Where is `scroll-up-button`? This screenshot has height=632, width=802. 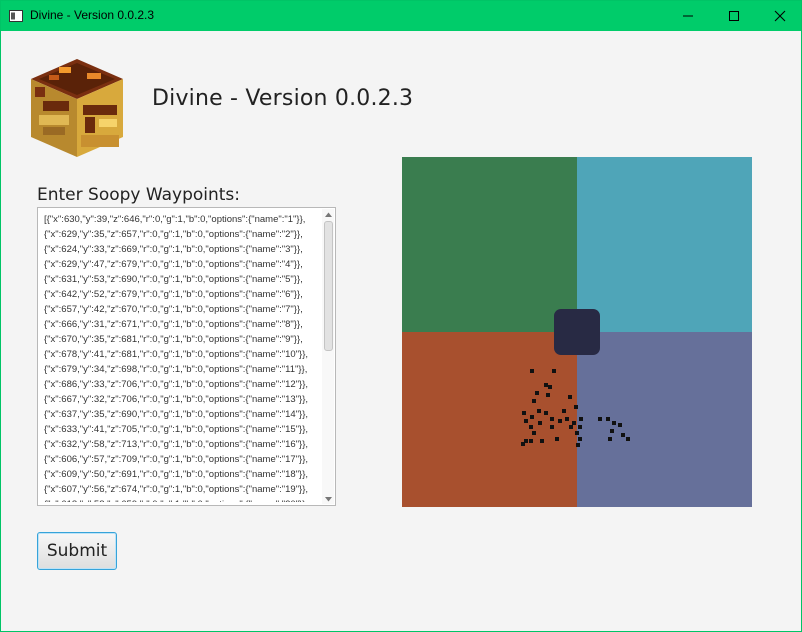
scroll-up-button is located at coordinates (328, 214).